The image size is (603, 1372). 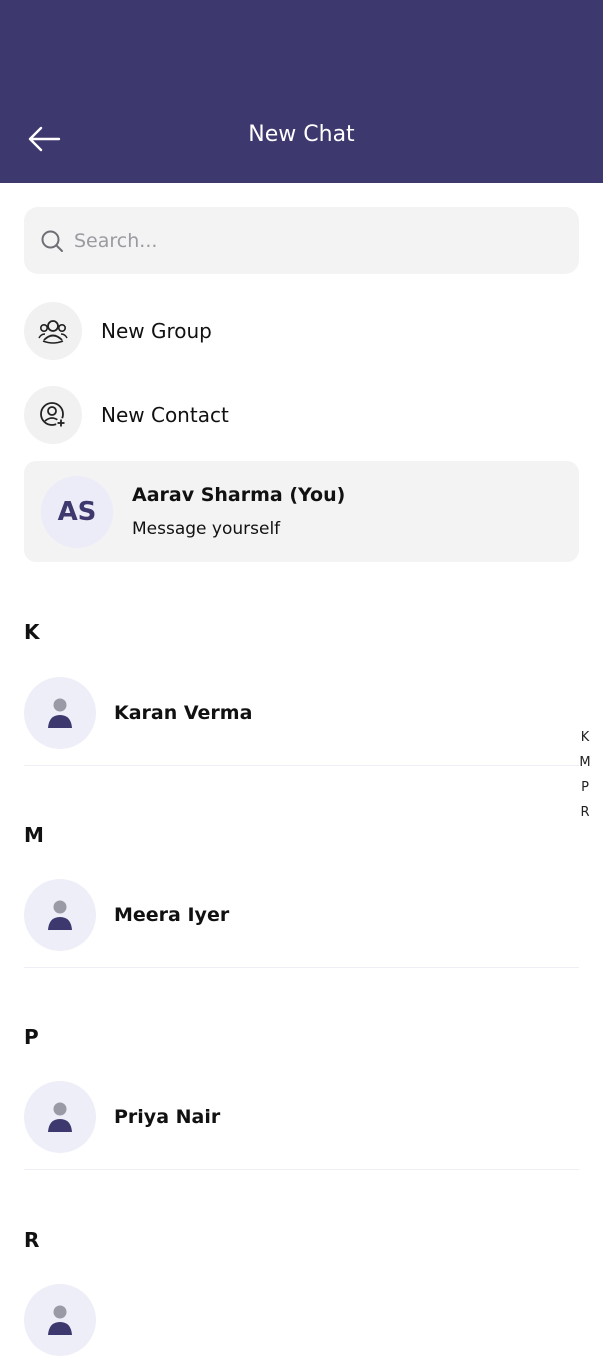 I want to click on avatar: AS, so click(x=77, y=512).